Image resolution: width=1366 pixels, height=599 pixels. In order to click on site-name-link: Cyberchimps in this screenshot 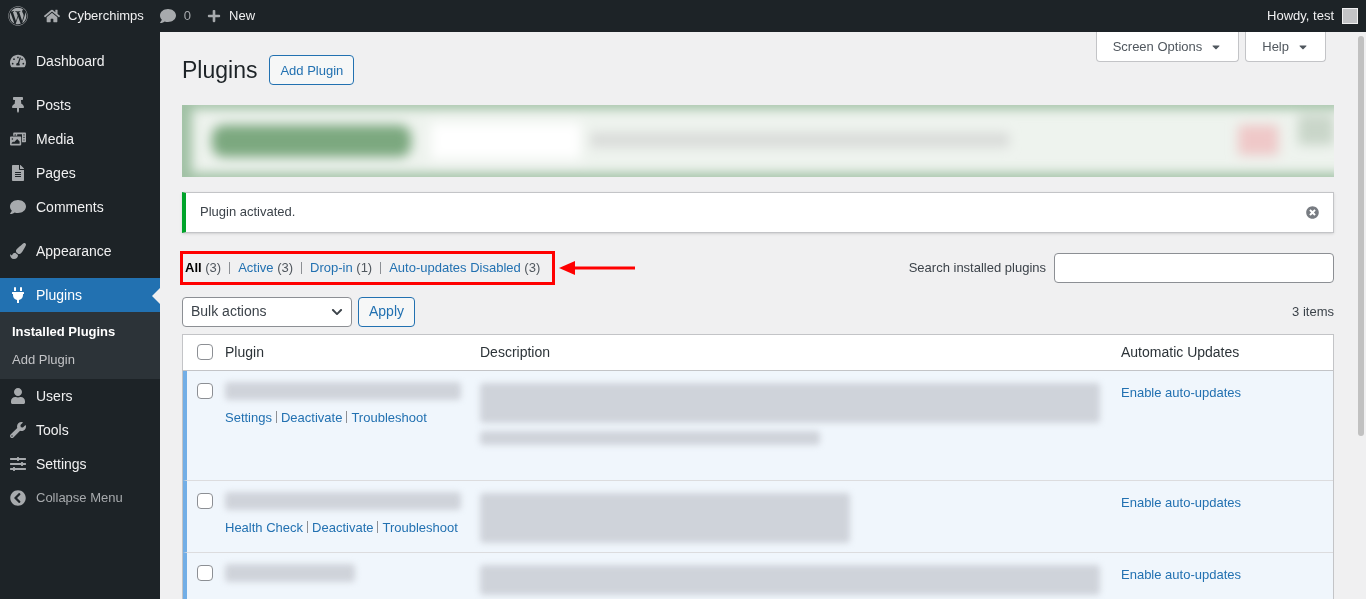, I will do `click(106, 16)`.